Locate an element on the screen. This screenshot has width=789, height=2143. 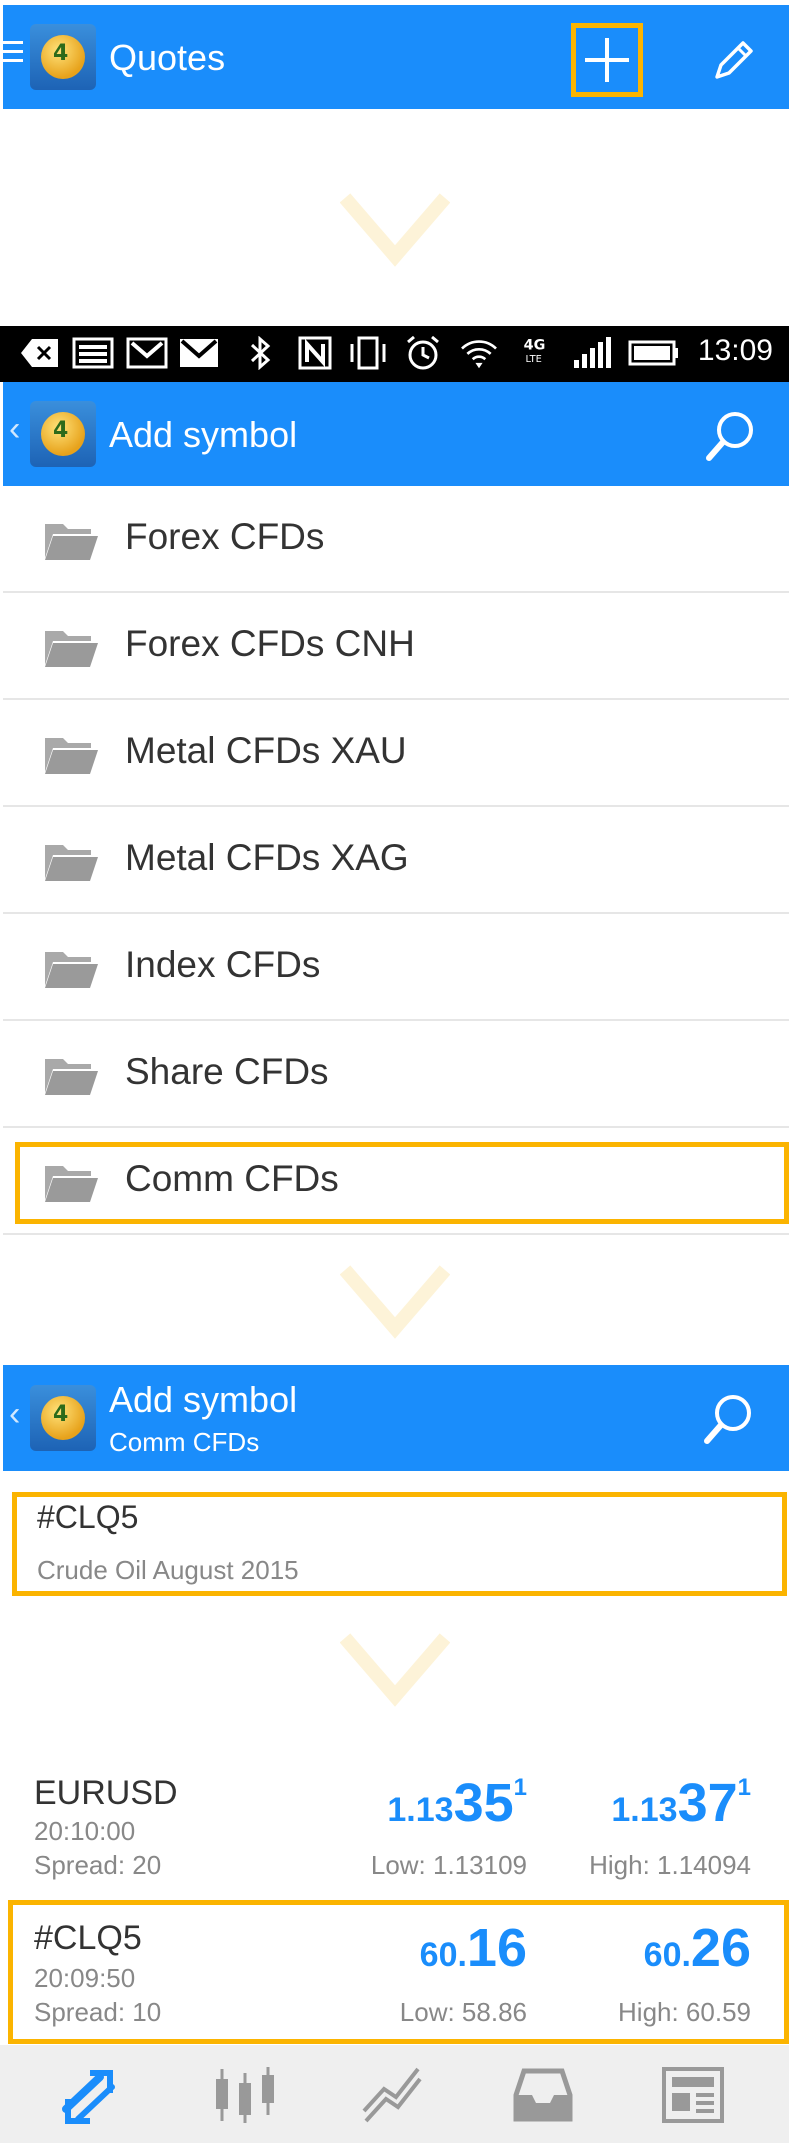
svg-text: LTE is located at coordinates (533, 359).